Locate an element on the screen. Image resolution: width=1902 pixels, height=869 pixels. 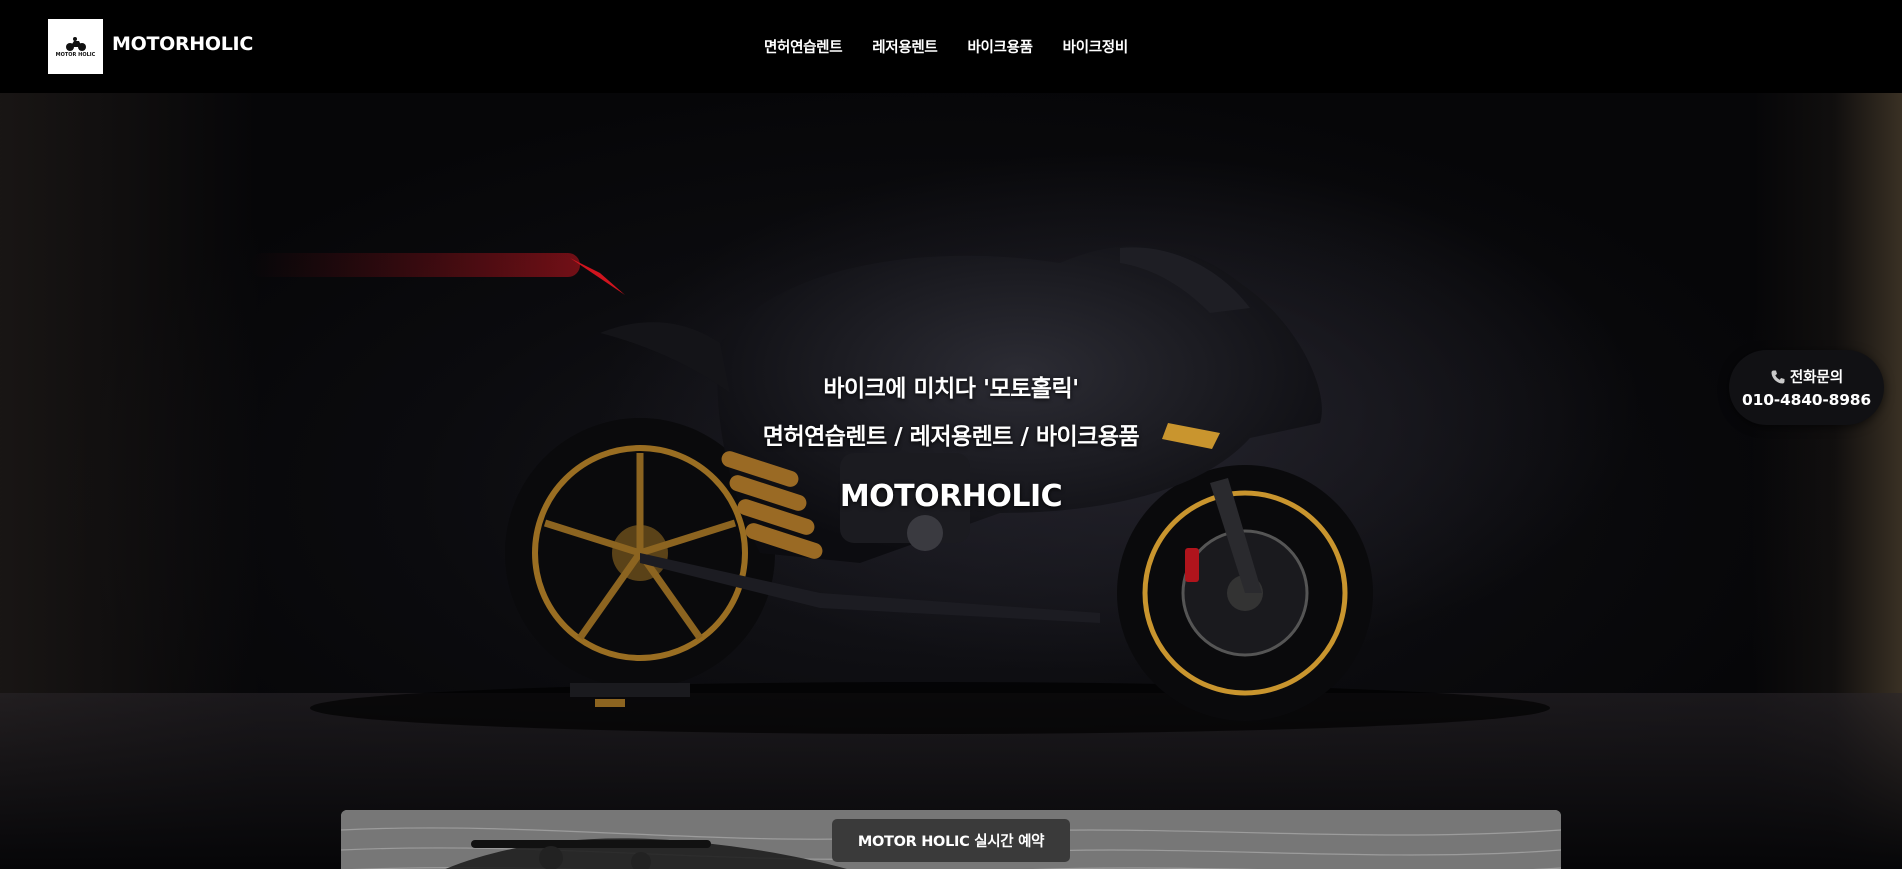
motorcycle-logo-icon is located at coordinates (75, 43).